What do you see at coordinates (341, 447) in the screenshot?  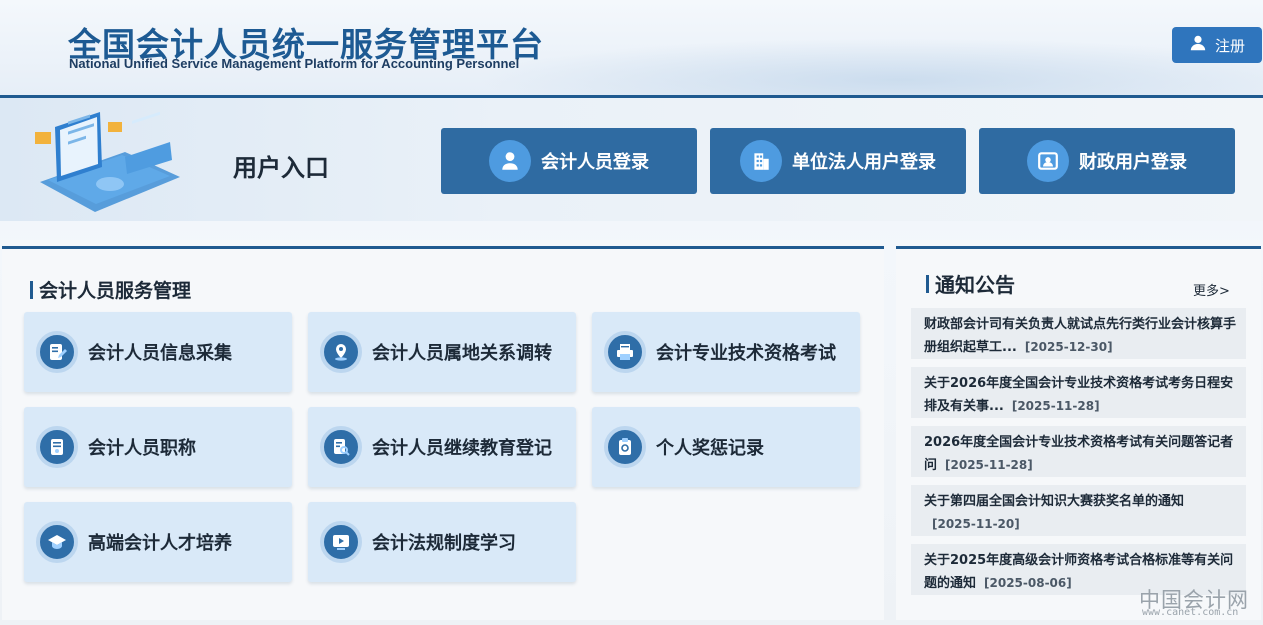 I see `document-search-icon` at bounding box center [341, 447].